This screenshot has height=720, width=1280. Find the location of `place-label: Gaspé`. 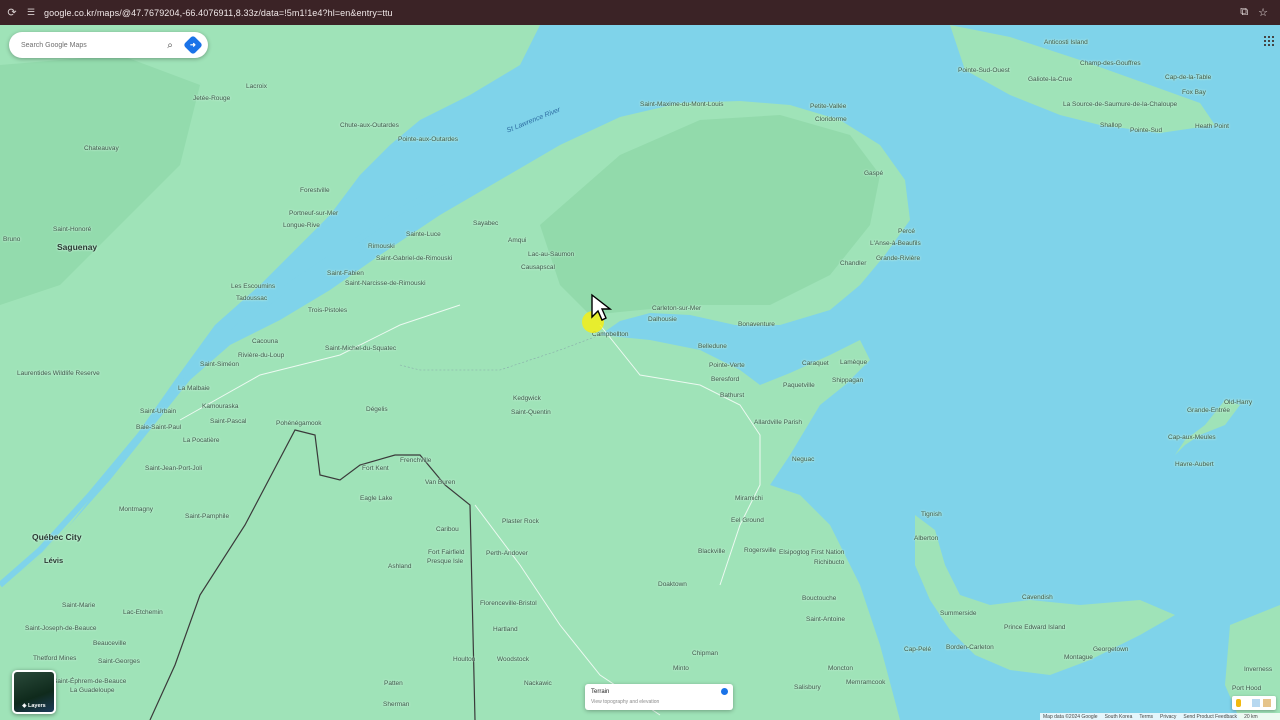

place-label: Gaspé is located at coordinates (873, 173).